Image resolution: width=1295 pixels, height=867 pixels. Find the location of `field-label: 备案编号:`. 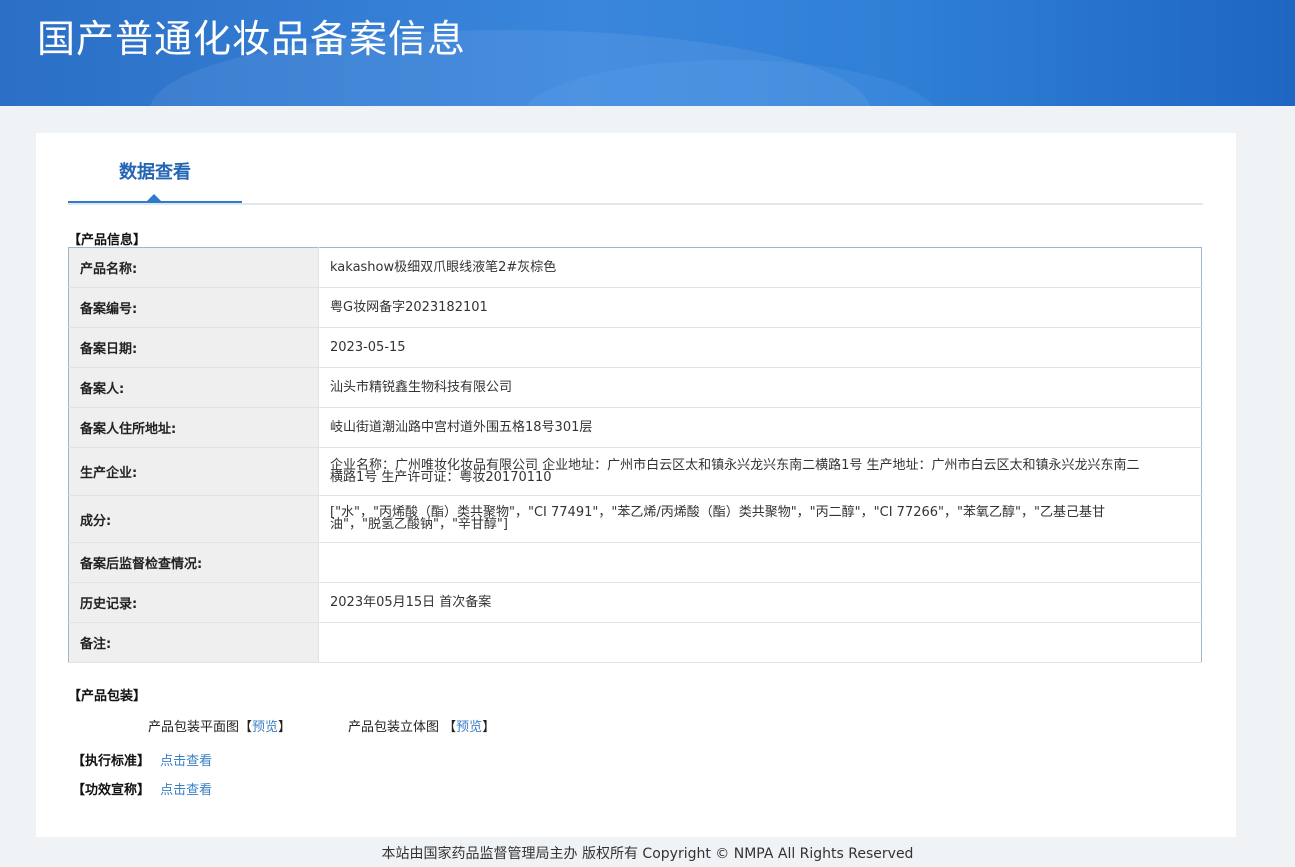

field-label: 备案编号: is located at coordinates (193, 307).